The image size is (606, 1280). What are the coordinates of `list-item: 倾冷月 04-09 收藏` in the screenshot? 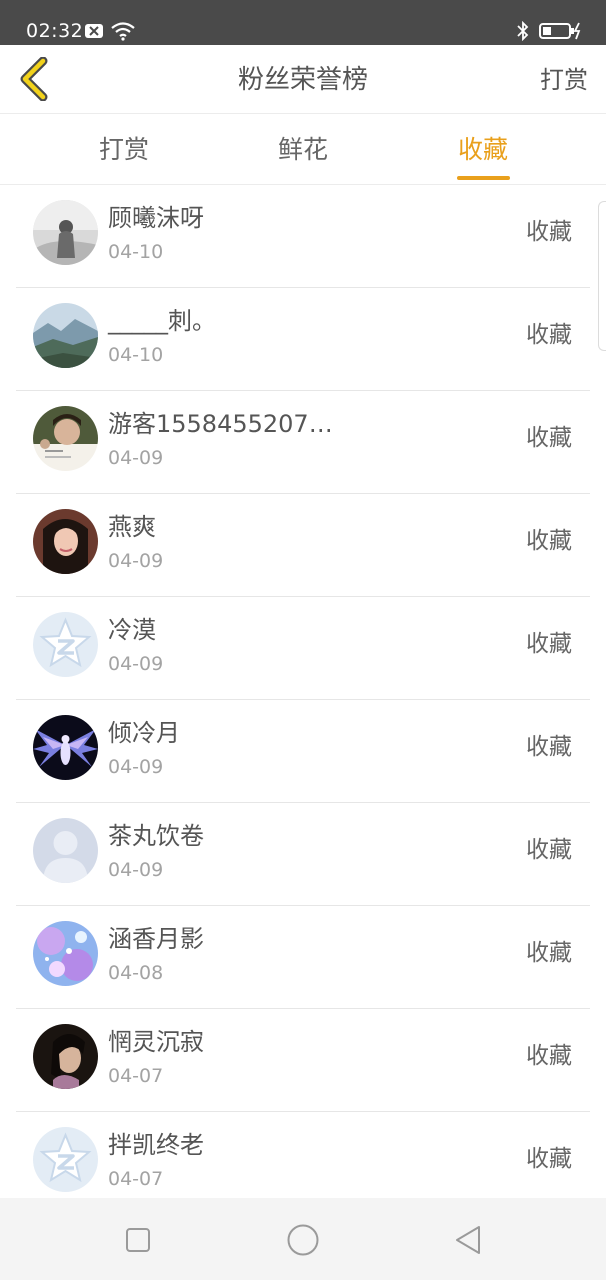 It's located at (303, 752).